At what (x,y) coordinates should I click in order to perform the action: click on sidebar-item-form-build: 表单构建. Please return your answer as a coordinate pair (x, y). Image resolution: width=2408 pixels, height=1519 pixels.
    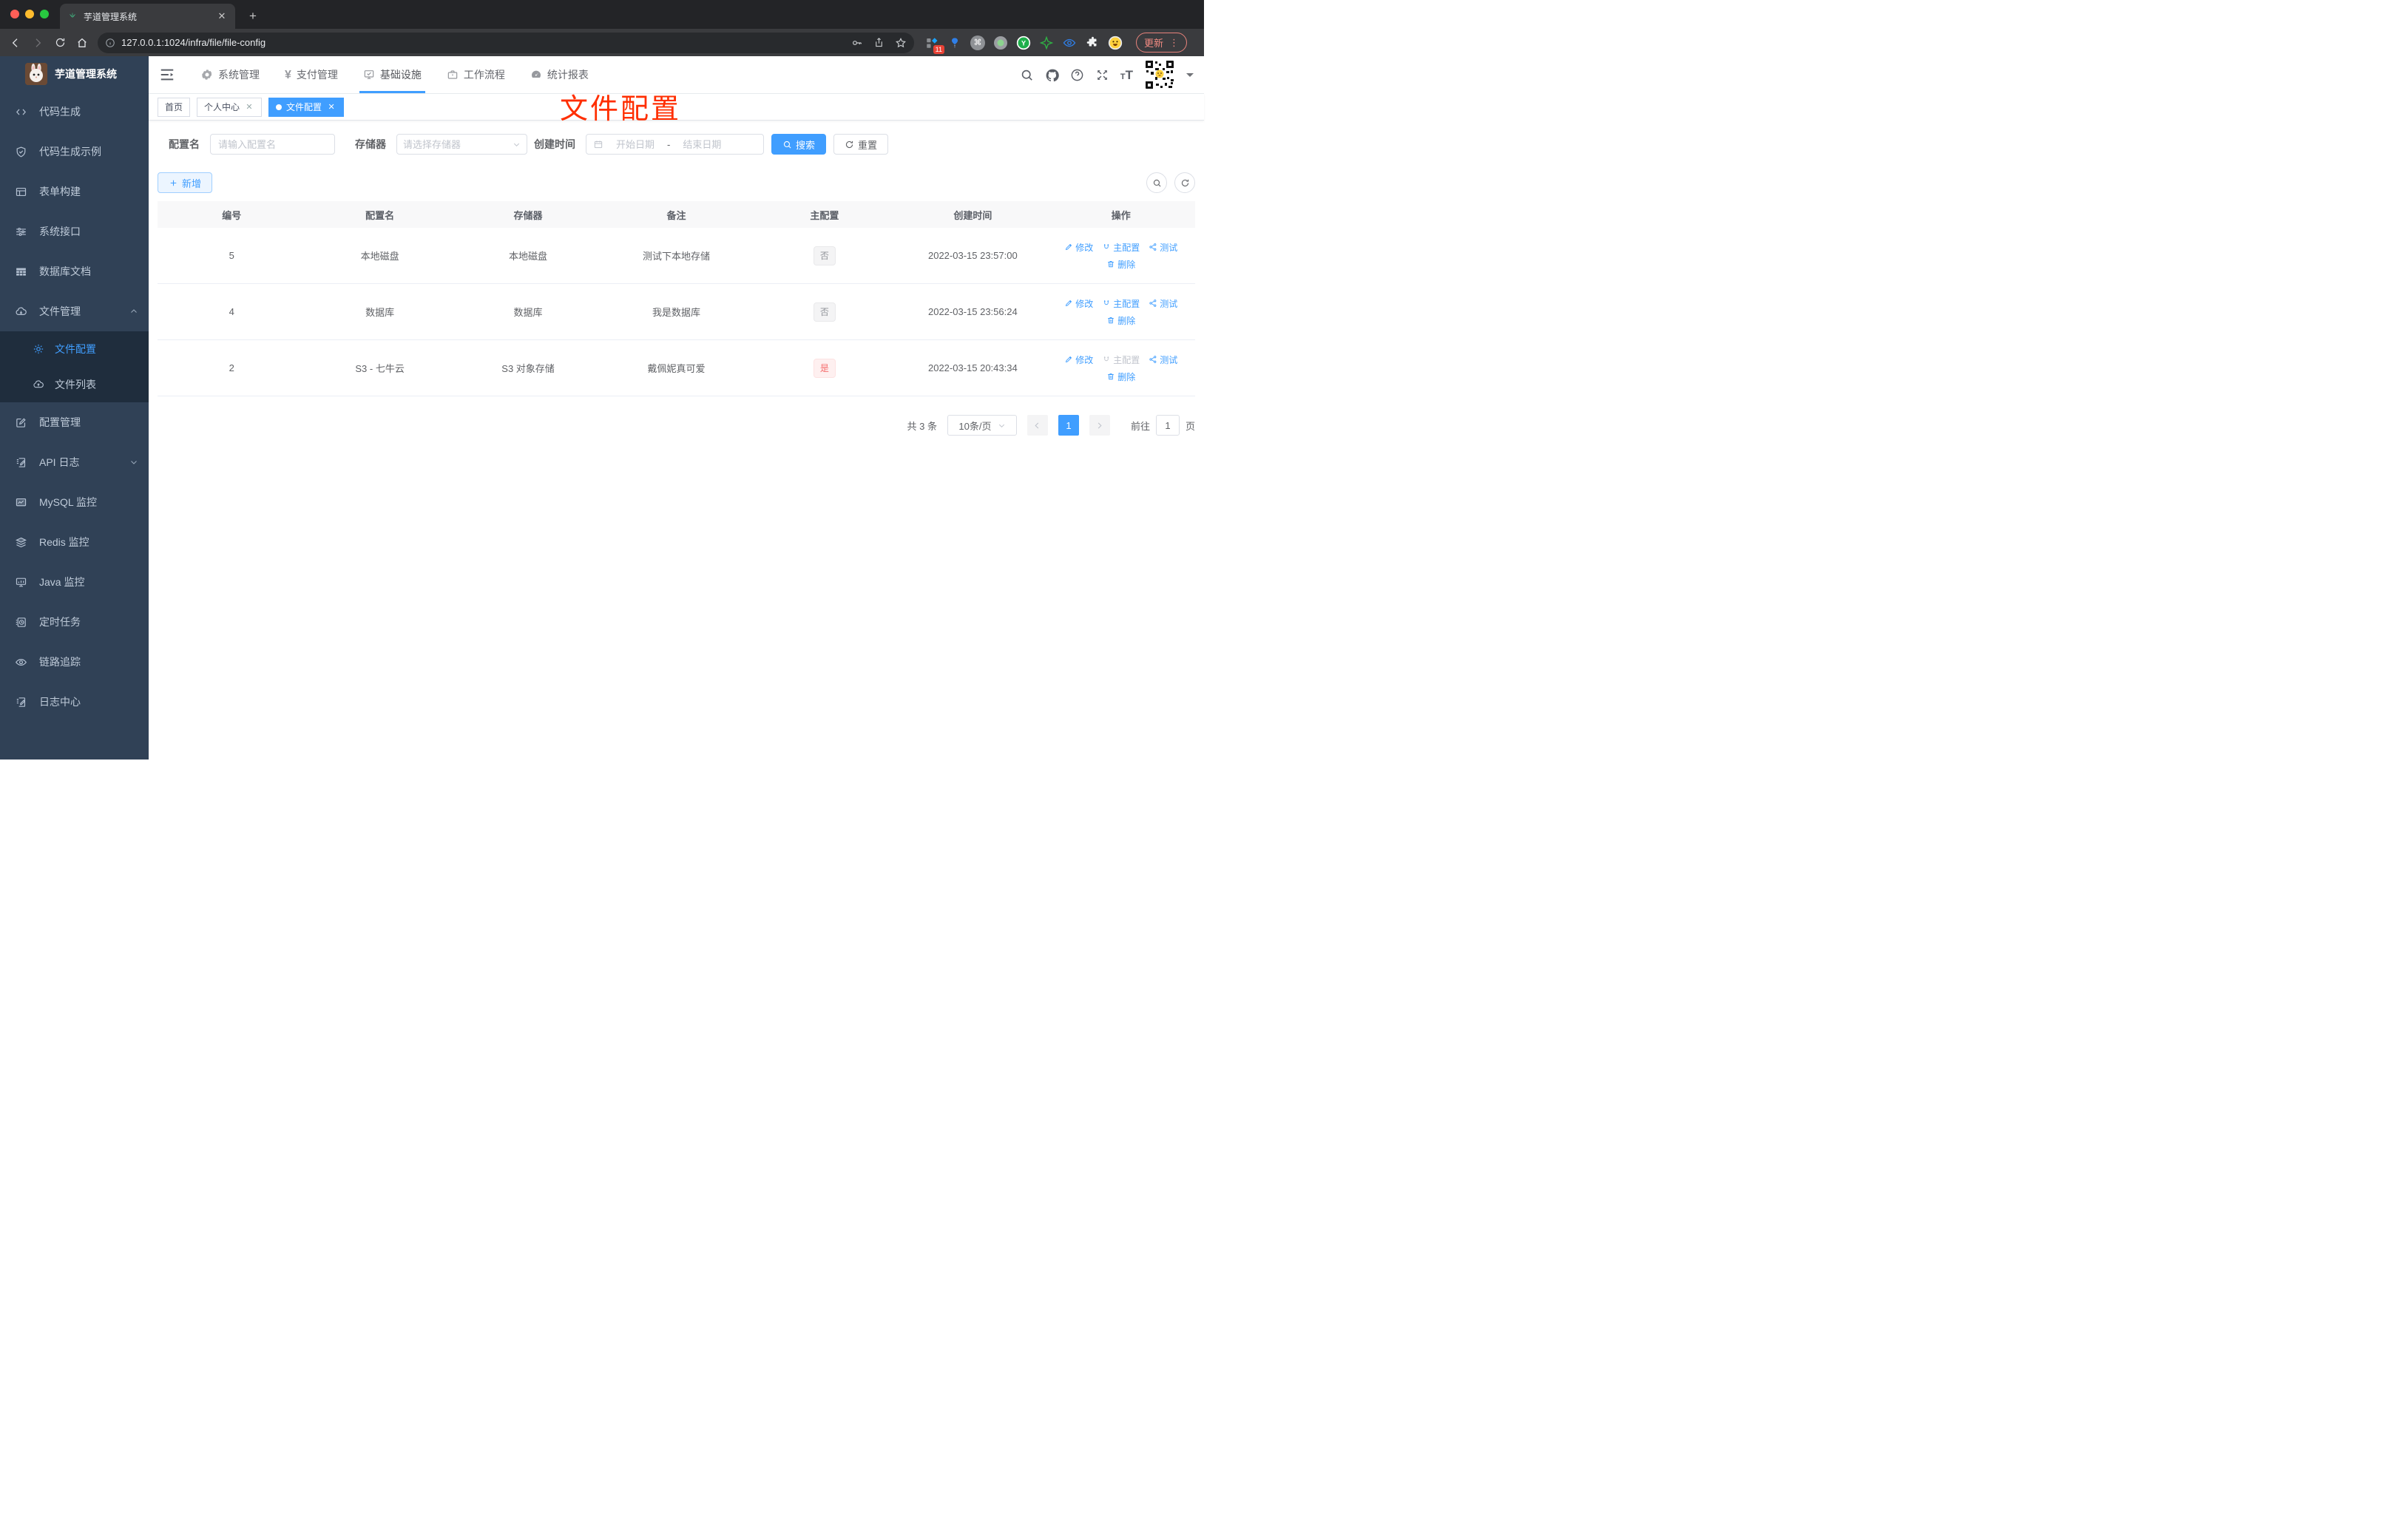
    Looking at the image, I should click on (74, 192).